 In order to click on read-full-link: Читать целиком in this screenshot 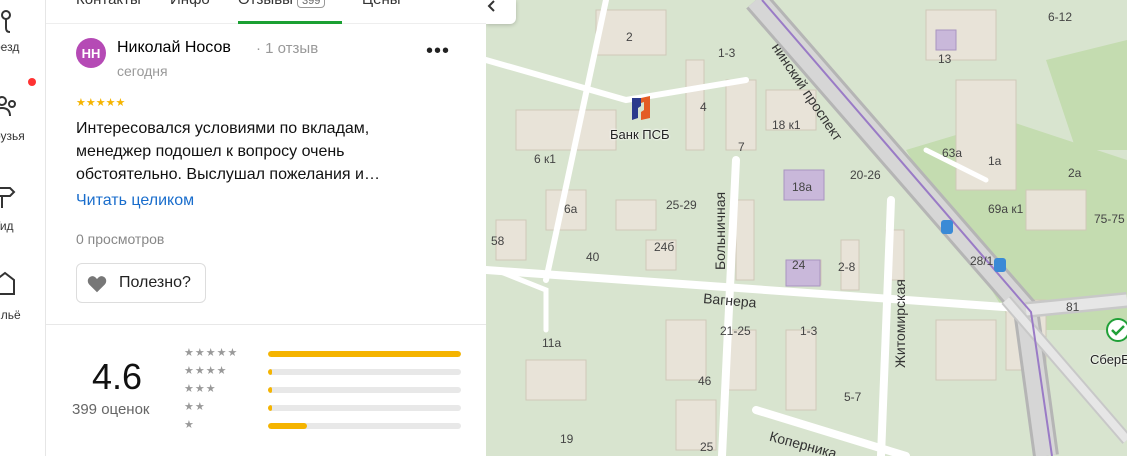, I will do `click(135, 201)`.